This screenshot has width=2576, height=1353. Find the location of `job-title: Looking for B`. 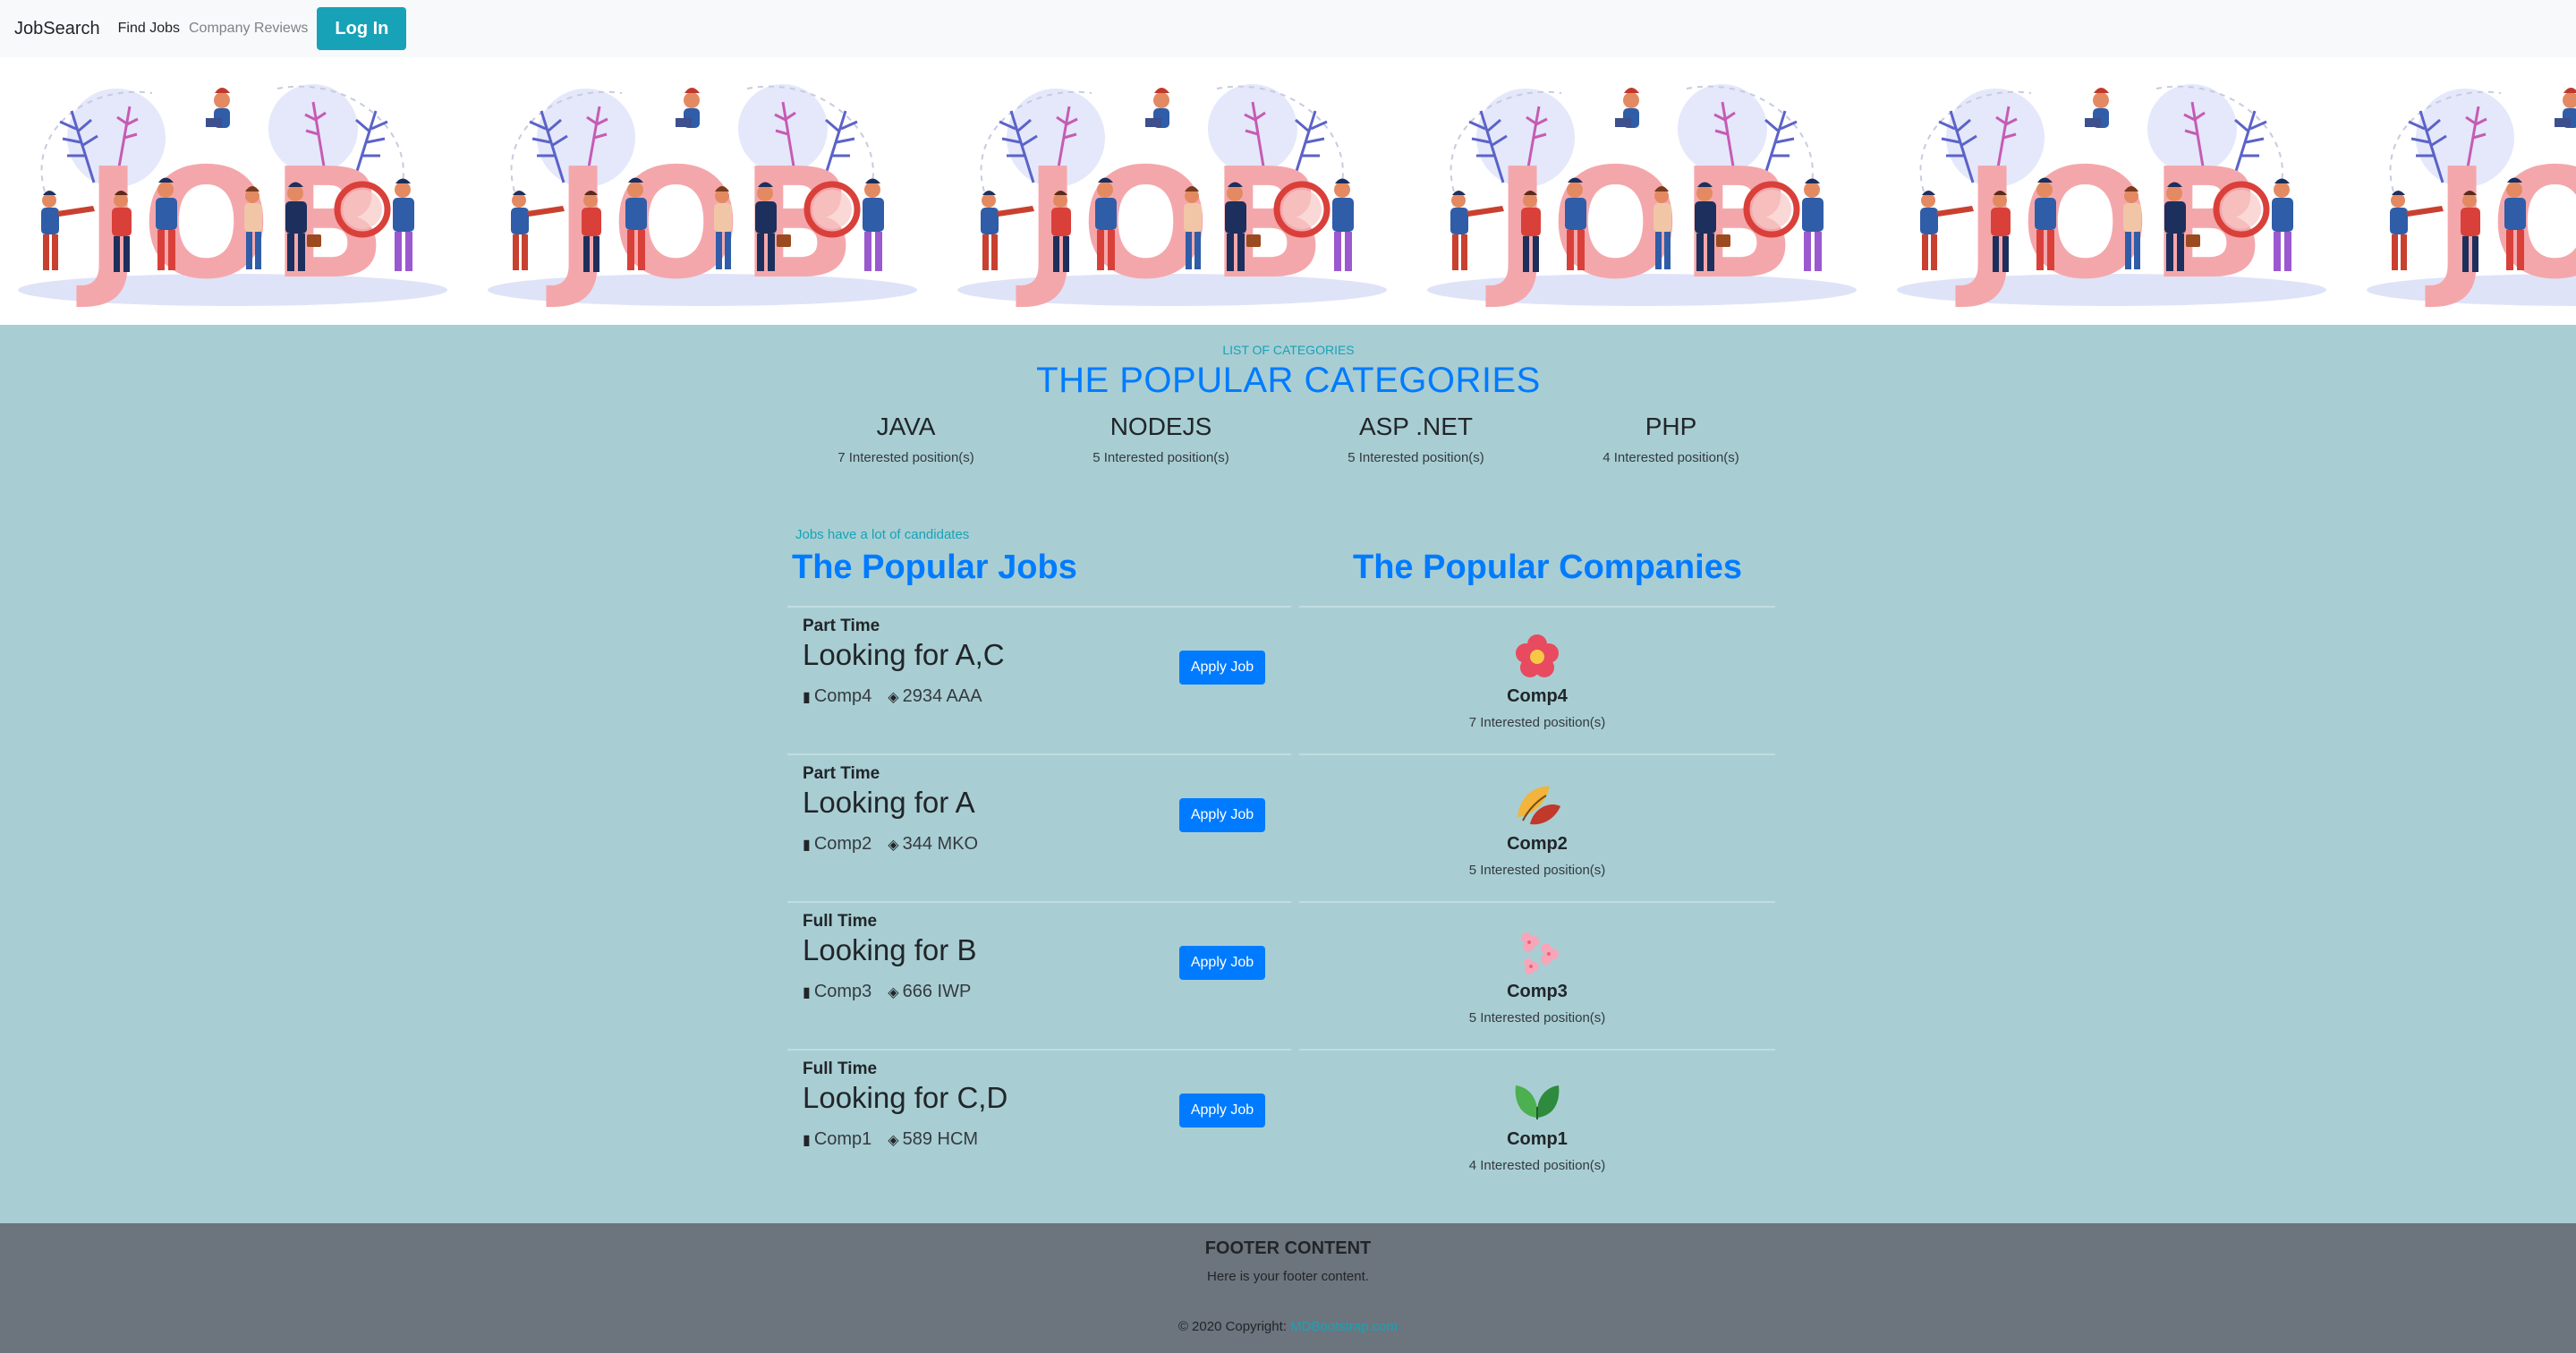

job-title: Looking for B is located at coordinates (889, 950).